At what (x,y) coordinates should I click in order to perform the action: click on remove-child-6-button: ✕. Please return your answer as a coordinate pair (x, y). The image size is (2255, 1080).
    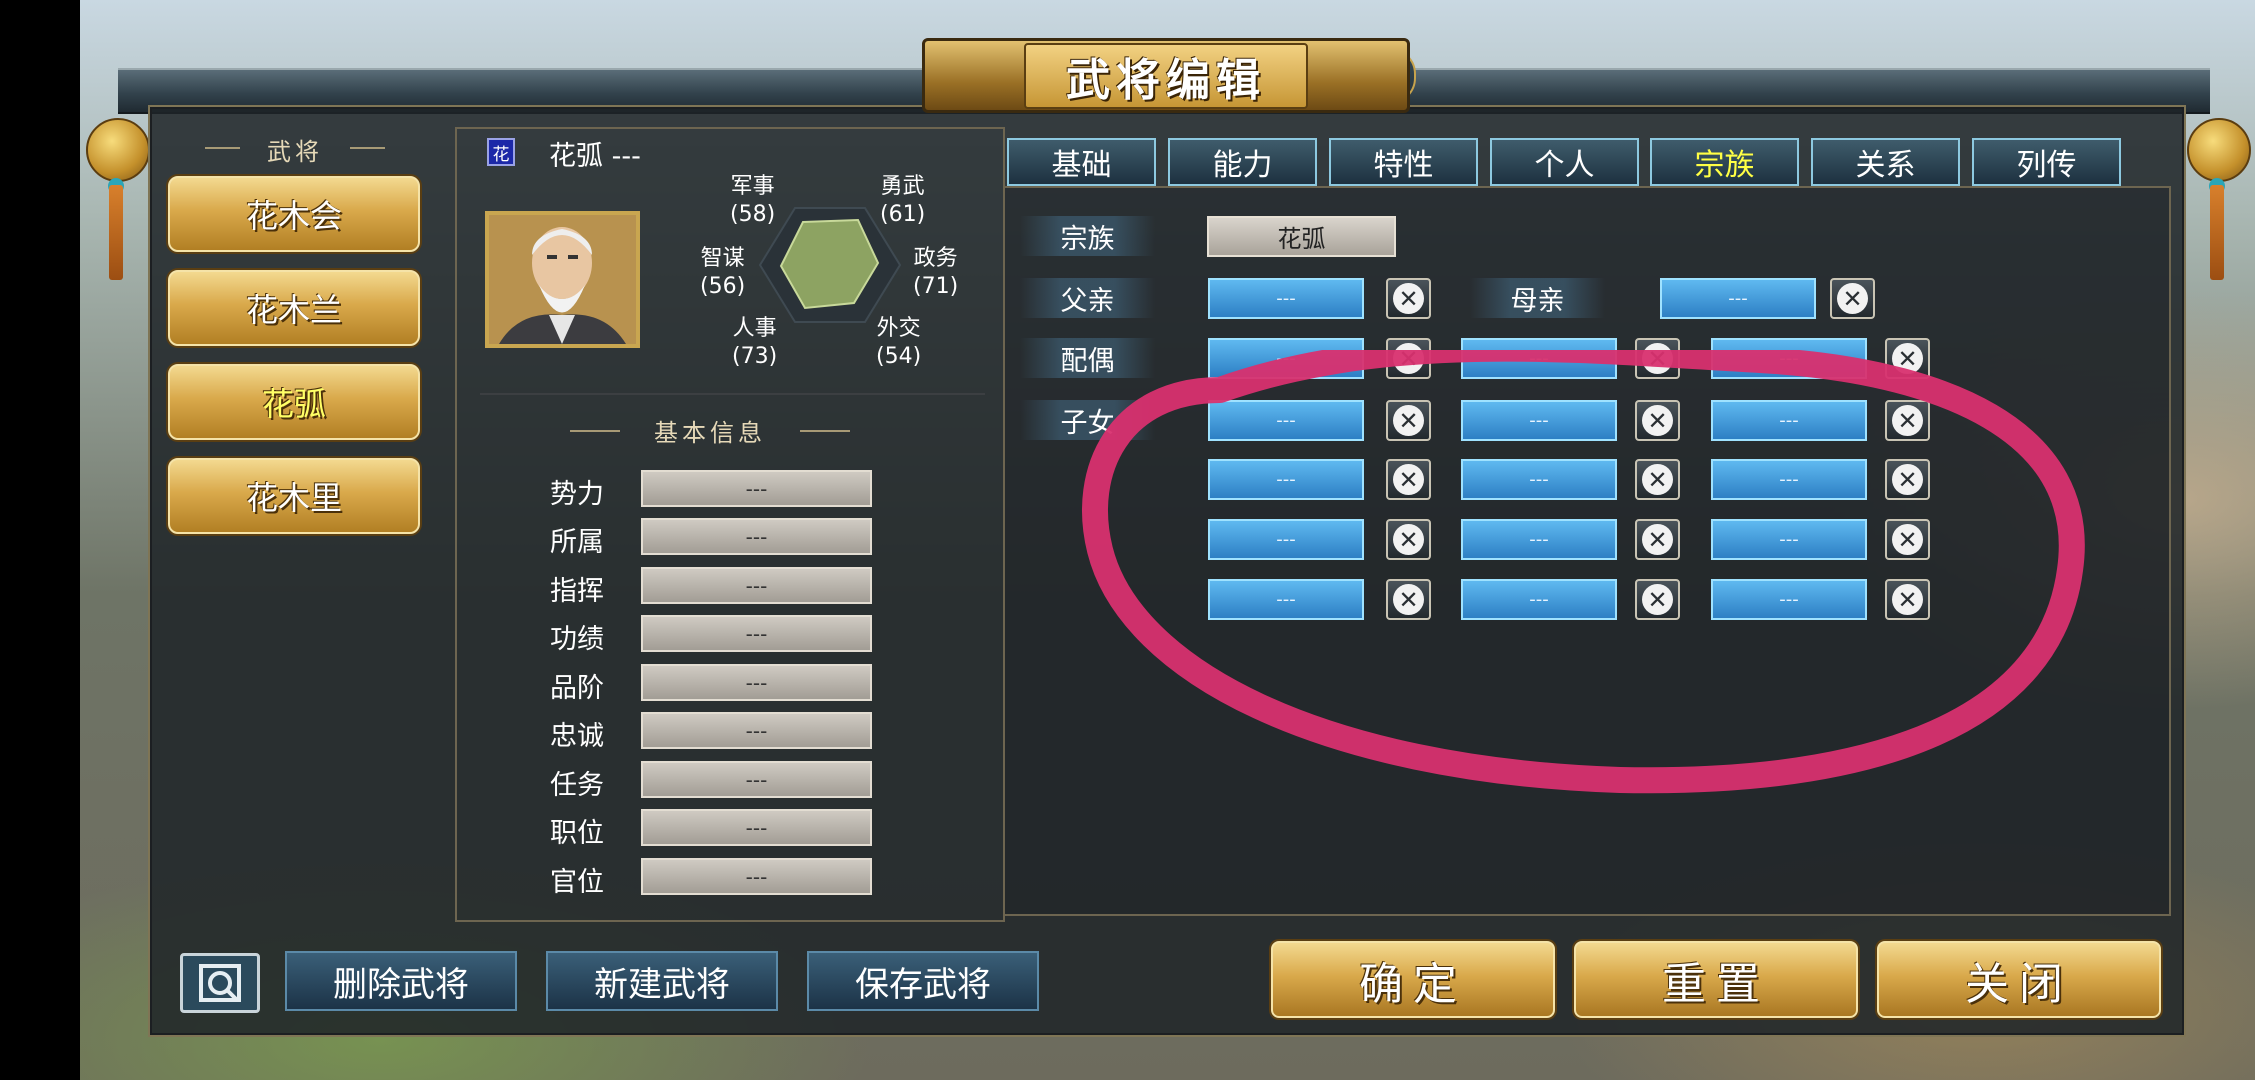
    Looking at the image, I should click on (1907, 479).